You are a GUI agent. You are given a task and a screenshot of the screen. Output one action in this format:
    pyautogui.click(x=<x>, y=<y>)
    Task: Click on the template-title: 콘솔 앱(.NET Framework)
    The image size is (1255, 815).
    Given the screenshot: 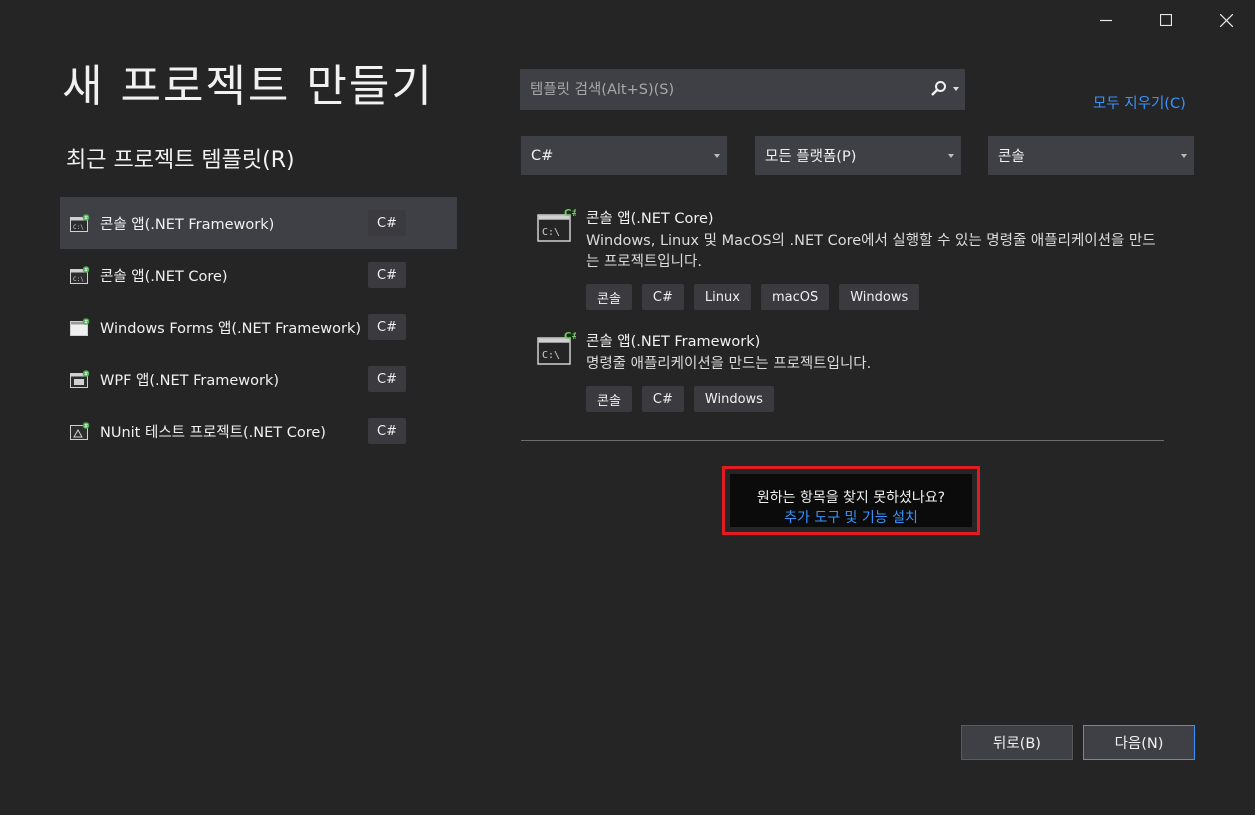 What is the action you would take?
    pyautogui.click(x=673, y=342)
    